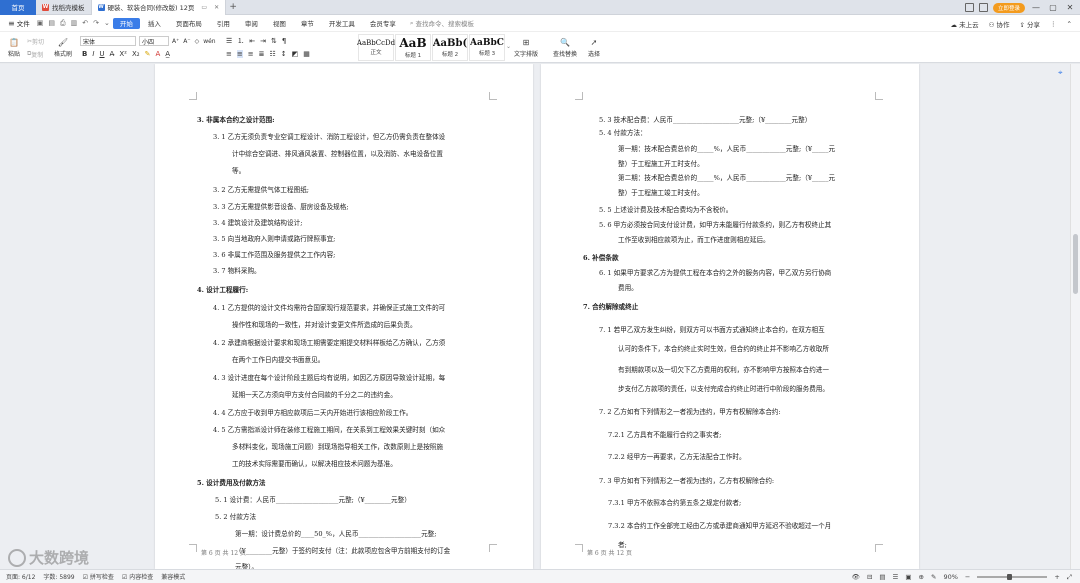 This screenshot has width=1080, height=583. Describe the element at coordinates (690, 412) in the screenshot. I see `paragraph-line: 7. 2 乙方如有下列情形之一者视为违约，甲方有权解除本合约:` at that location.